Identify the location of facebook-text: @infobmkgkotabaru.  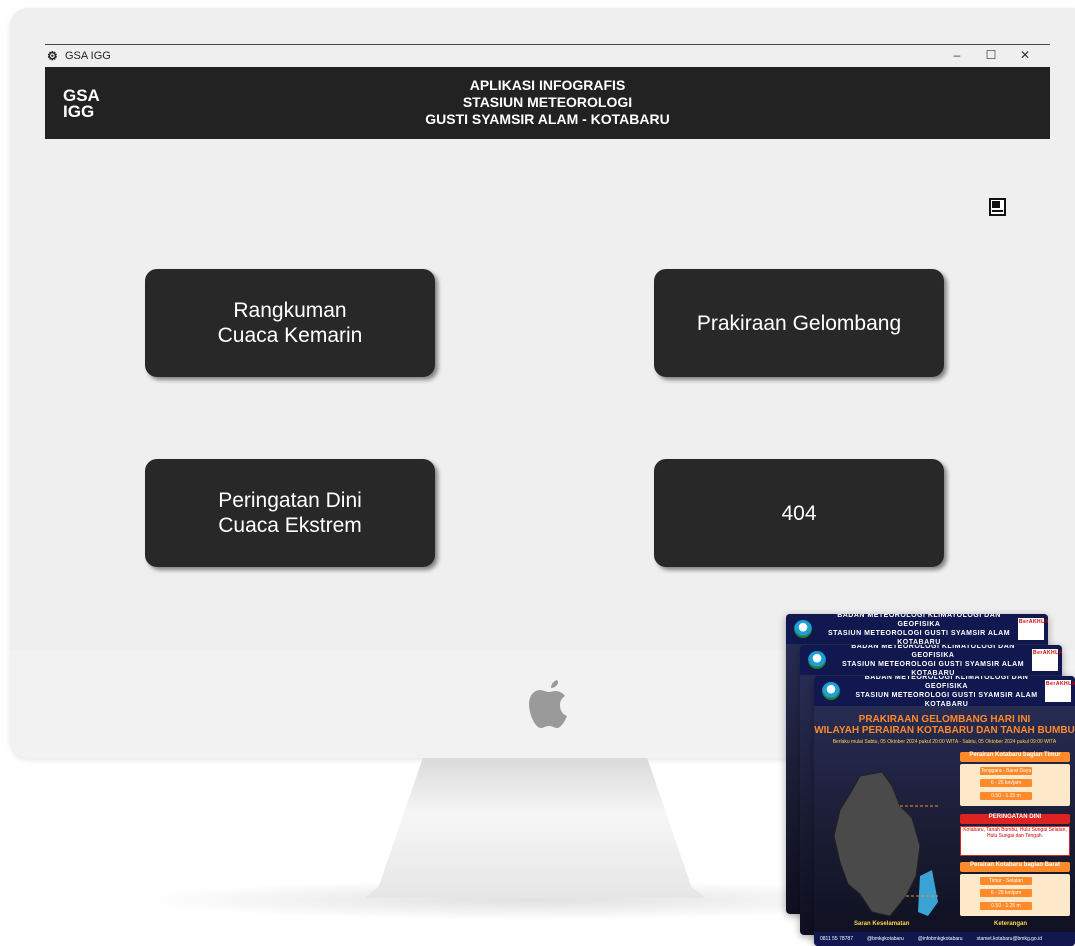
(940, 939).